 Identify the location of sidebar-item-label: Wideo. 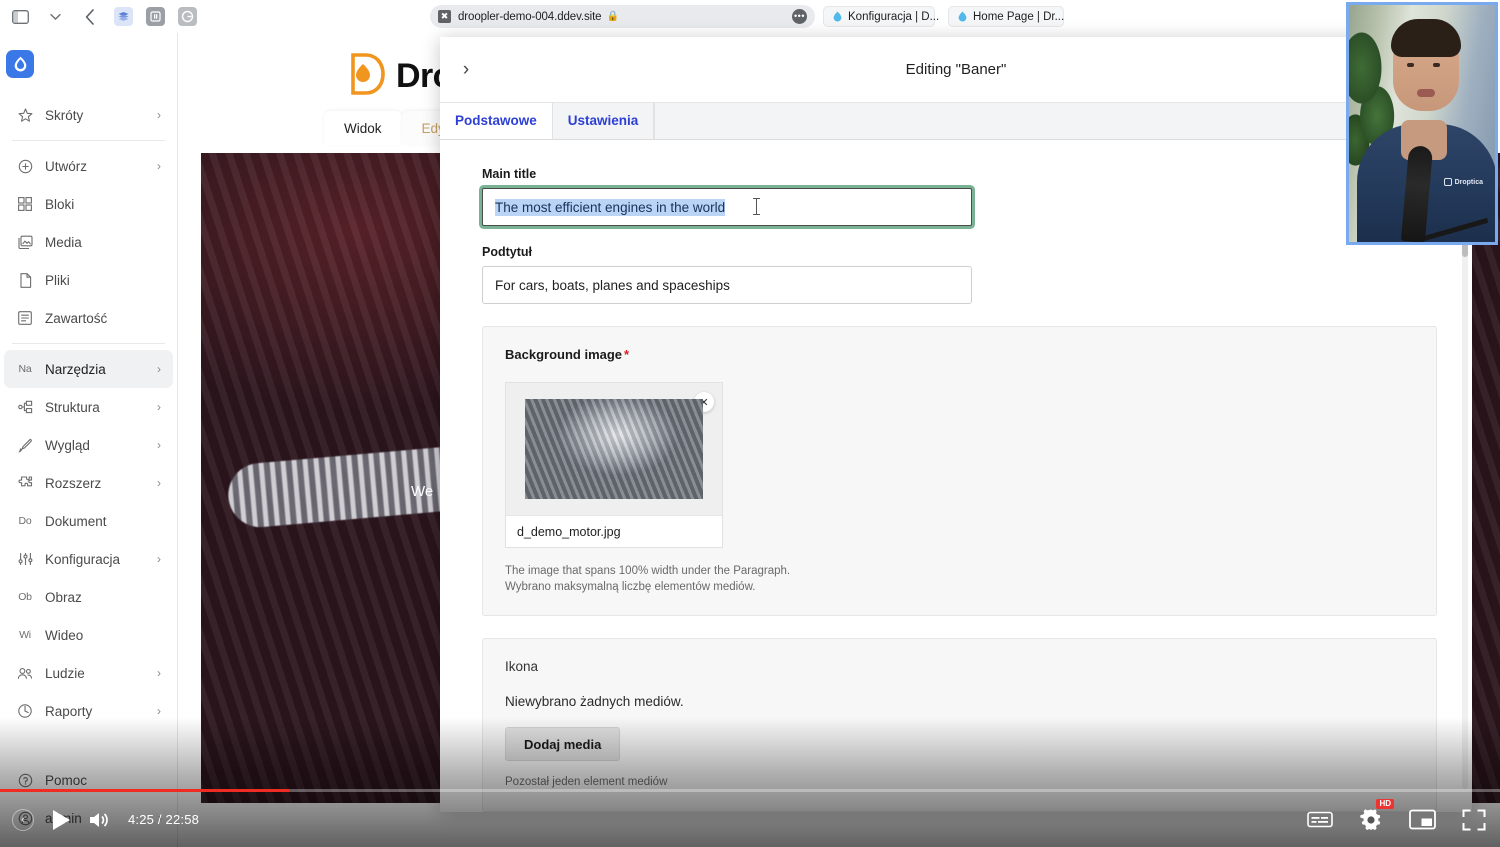
(64, 635).